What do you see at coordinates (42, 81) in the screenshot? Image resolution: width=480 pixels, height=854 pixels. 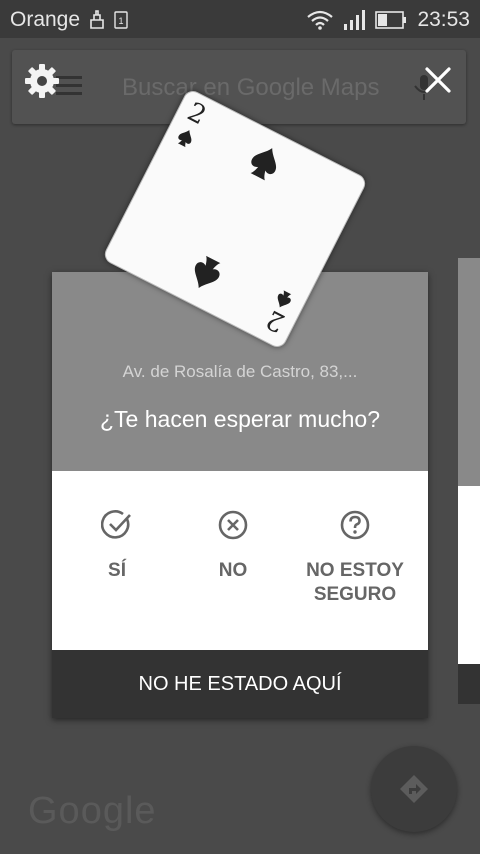 I see `settings-gear-icon` at bounding box center [42, 81].